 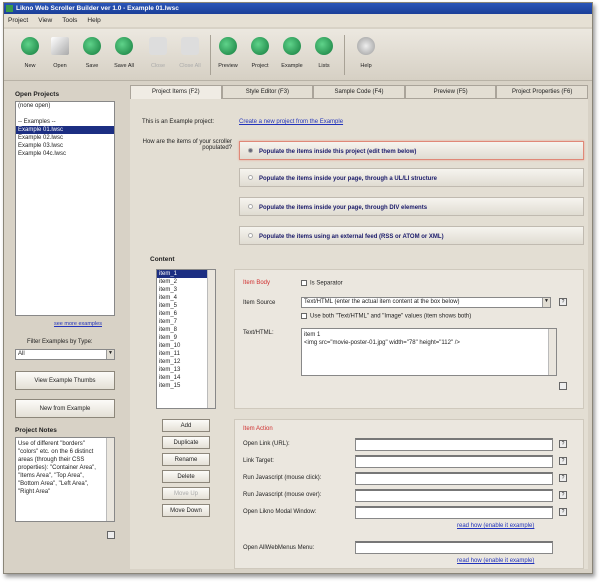 What do you see at coordinates (182, 314) in the screenshot?
I see `list-item: item_6` at bounding box center [182, 314].